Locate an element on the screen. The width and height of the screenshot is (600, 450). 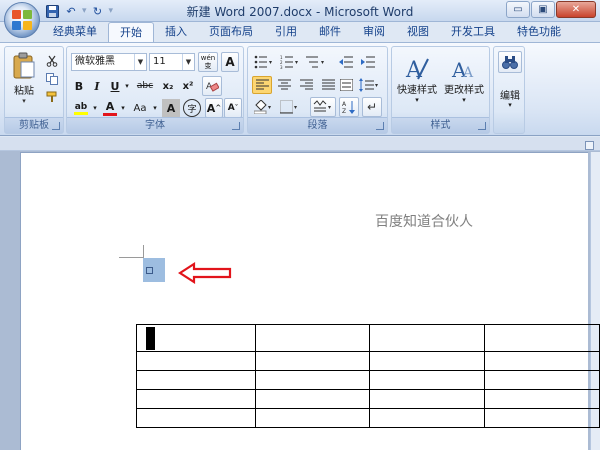
font-name-dropdown-icon: ▼ is located at coordinates (140, 62).